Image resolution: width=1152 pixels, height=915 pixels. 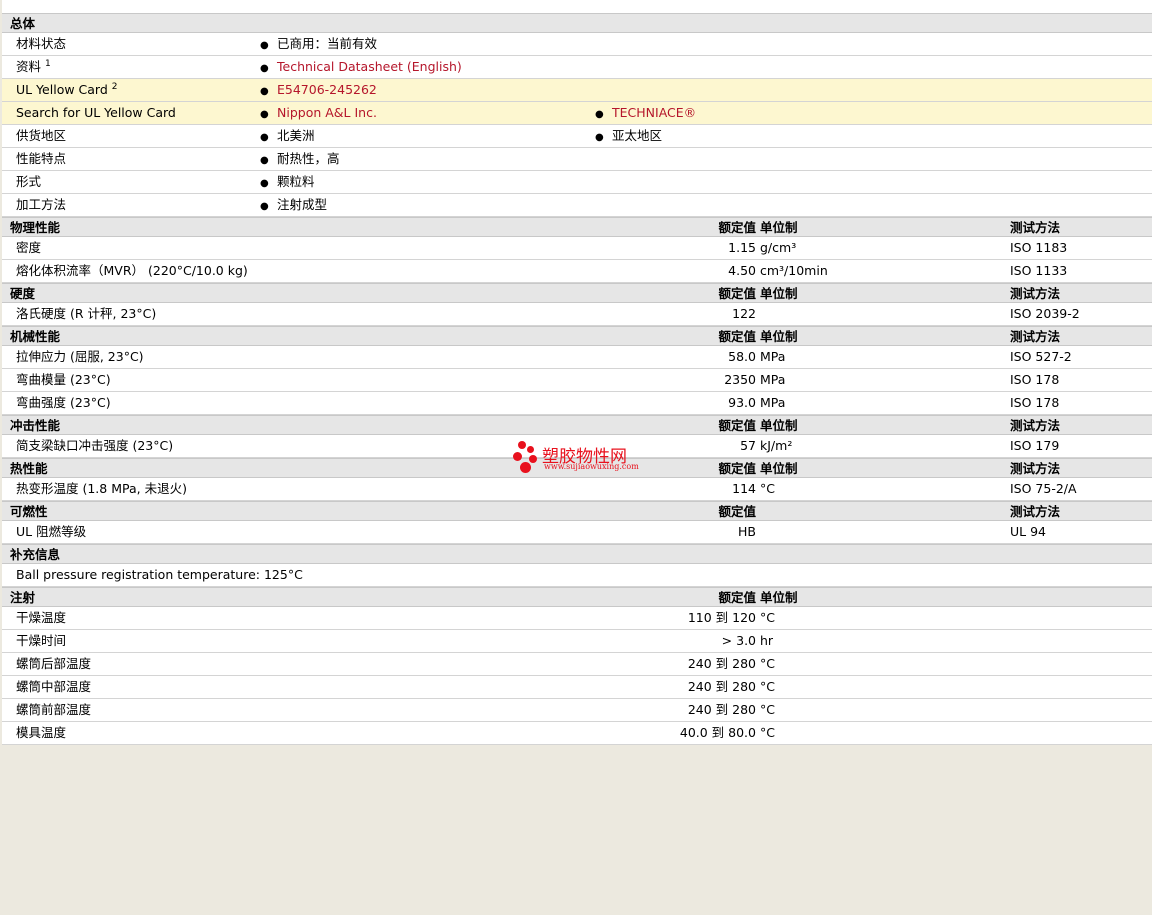 What do you see at coordinates (308, 158) in the screenshot?
I see `info-value: 耐热性，高` at bounding box center [308, 158].